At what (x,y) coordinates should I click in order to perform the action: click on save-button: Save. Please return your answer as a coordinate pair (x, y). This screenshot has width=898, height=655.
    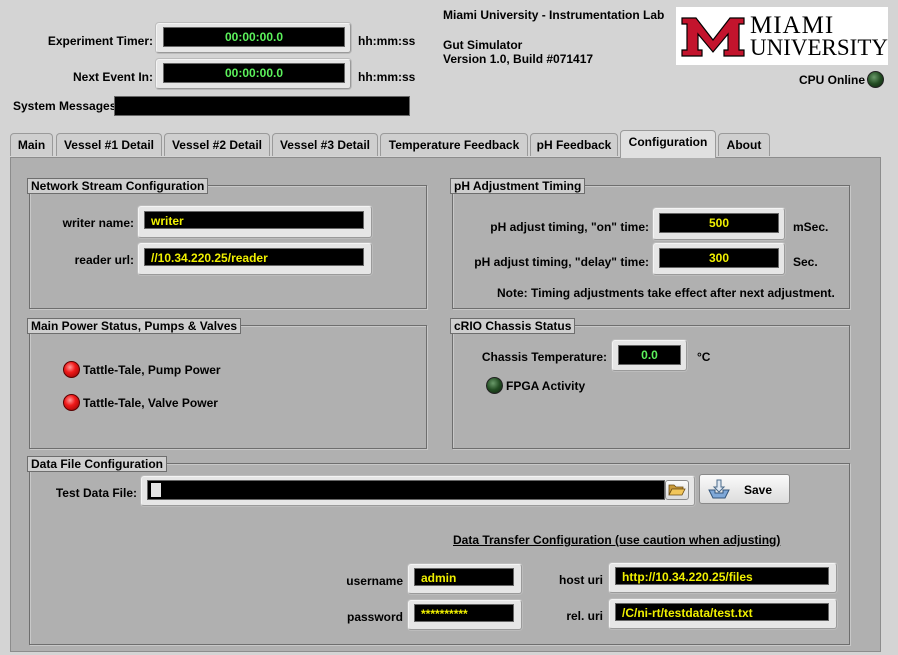
    Looking at the image, I should click on (744, 489).